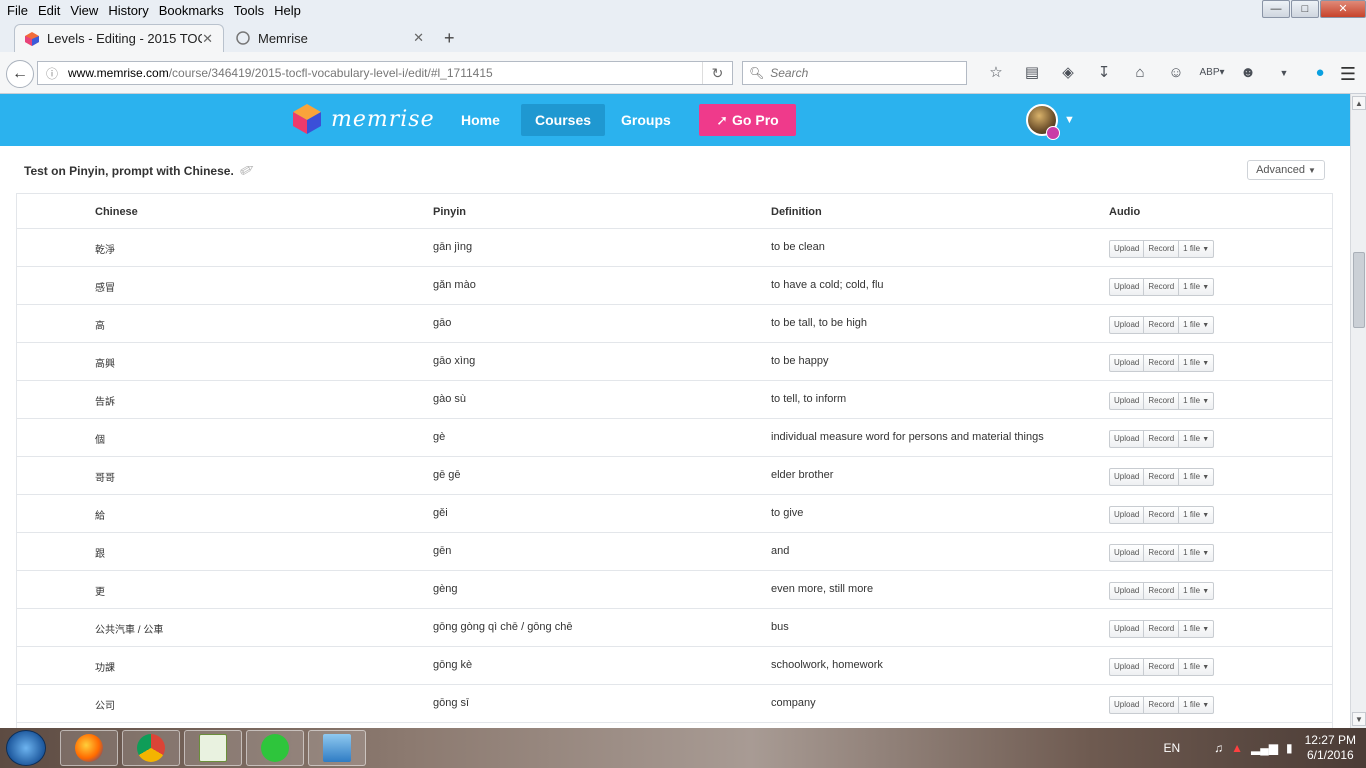 The height and width of the screenshot is (768, 1366). Describe the element at coordinates (827, 285) in the screenshot. I see `cell-definition: to have a cold; cold, flu` at that location.